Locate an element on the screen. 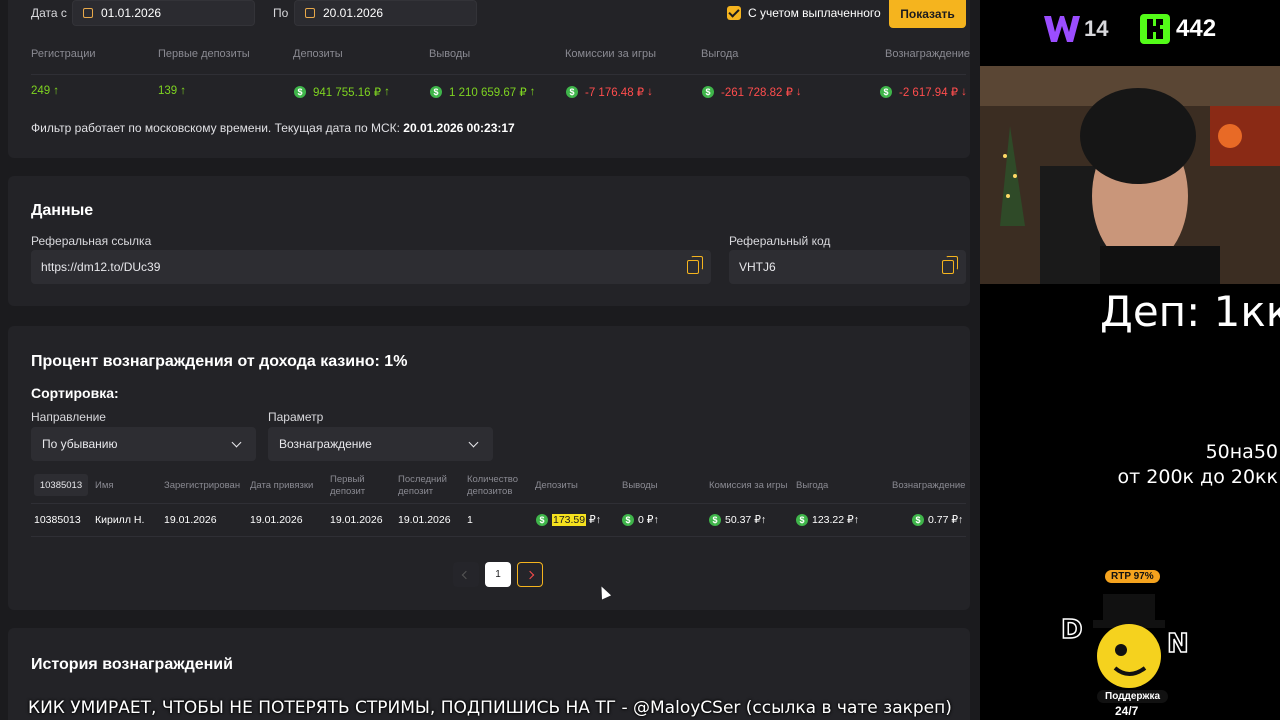  direction-select: По убыванию is located at coordinates (143, 444).